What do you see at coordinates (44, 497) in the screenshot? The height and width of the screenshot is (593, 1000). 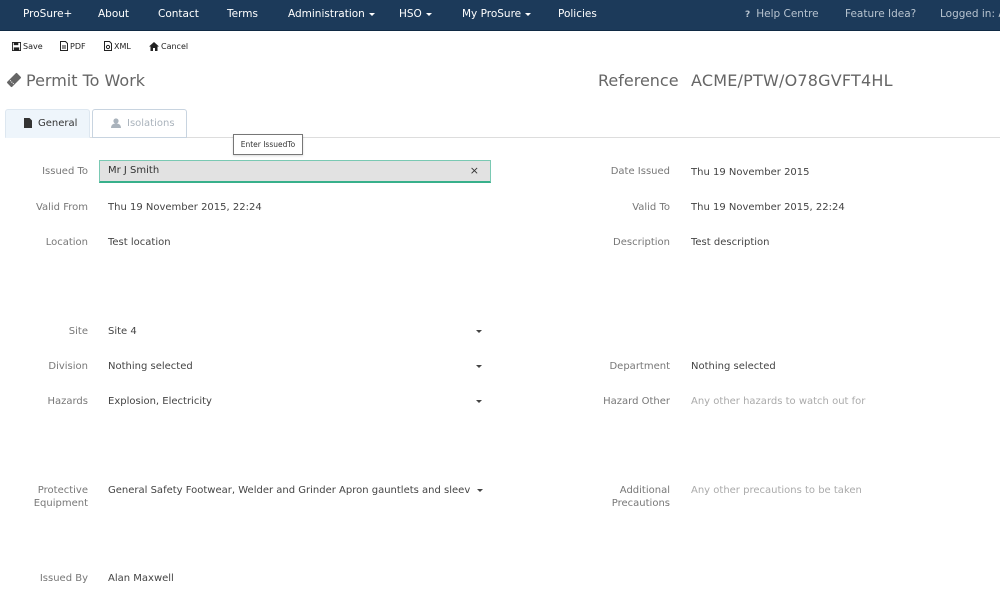 I see `protective-equipment-label: Protective Equipment` at bounding box center [44, 497].